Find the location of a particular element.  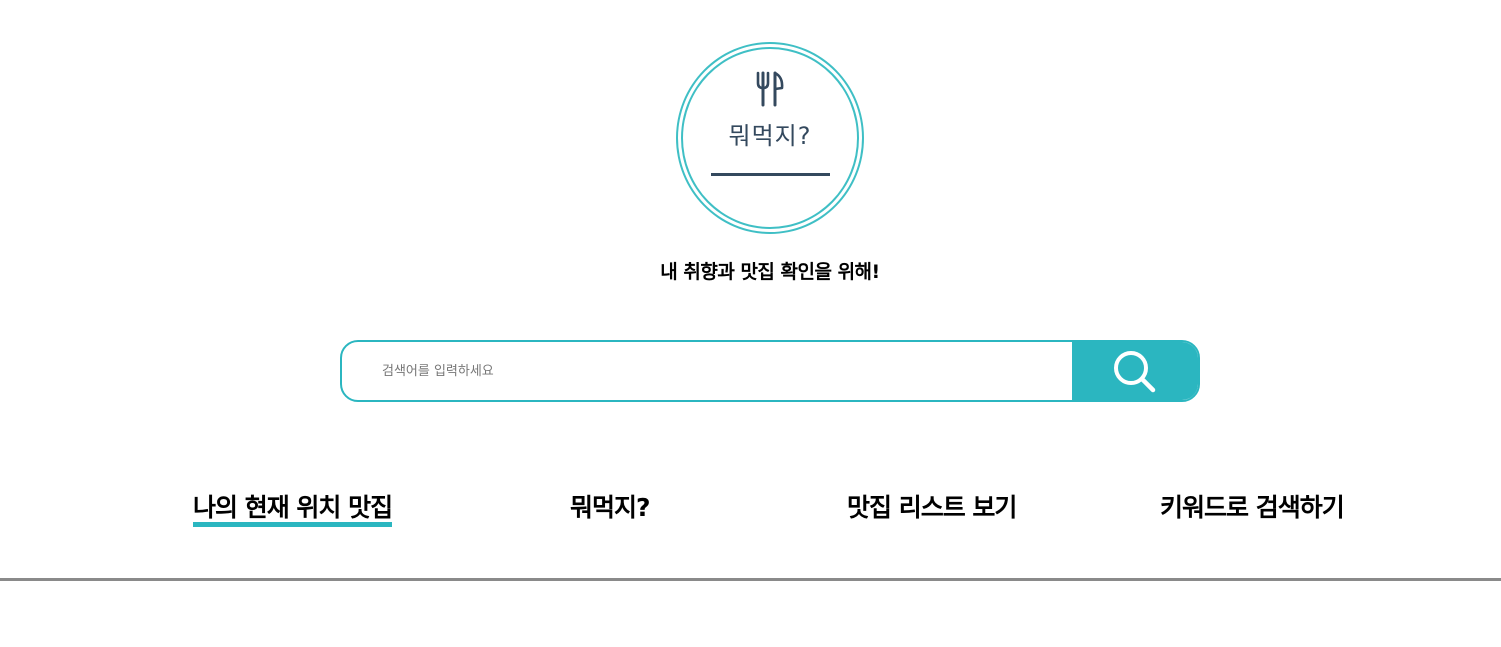

active-tab-underline is located at coordinates (293, 524).